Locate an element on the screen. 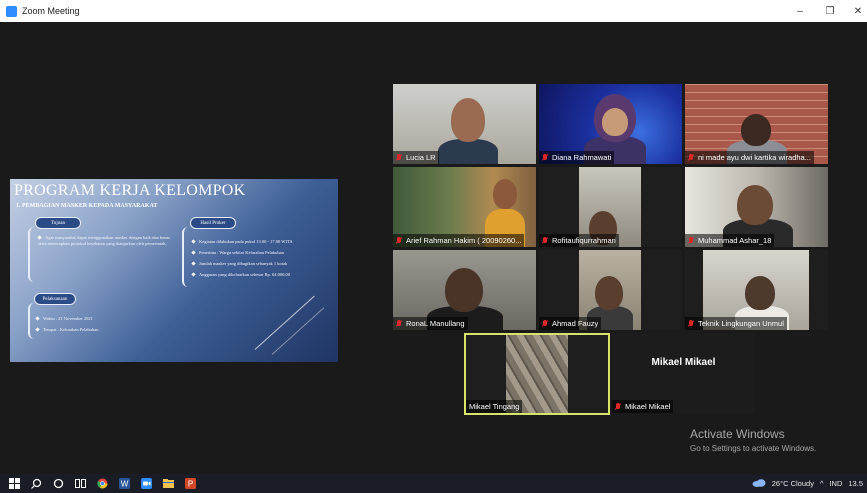 The width and height of the screenshot is (867, 493). tujuan-bracket is located at coordinates (33, 254).